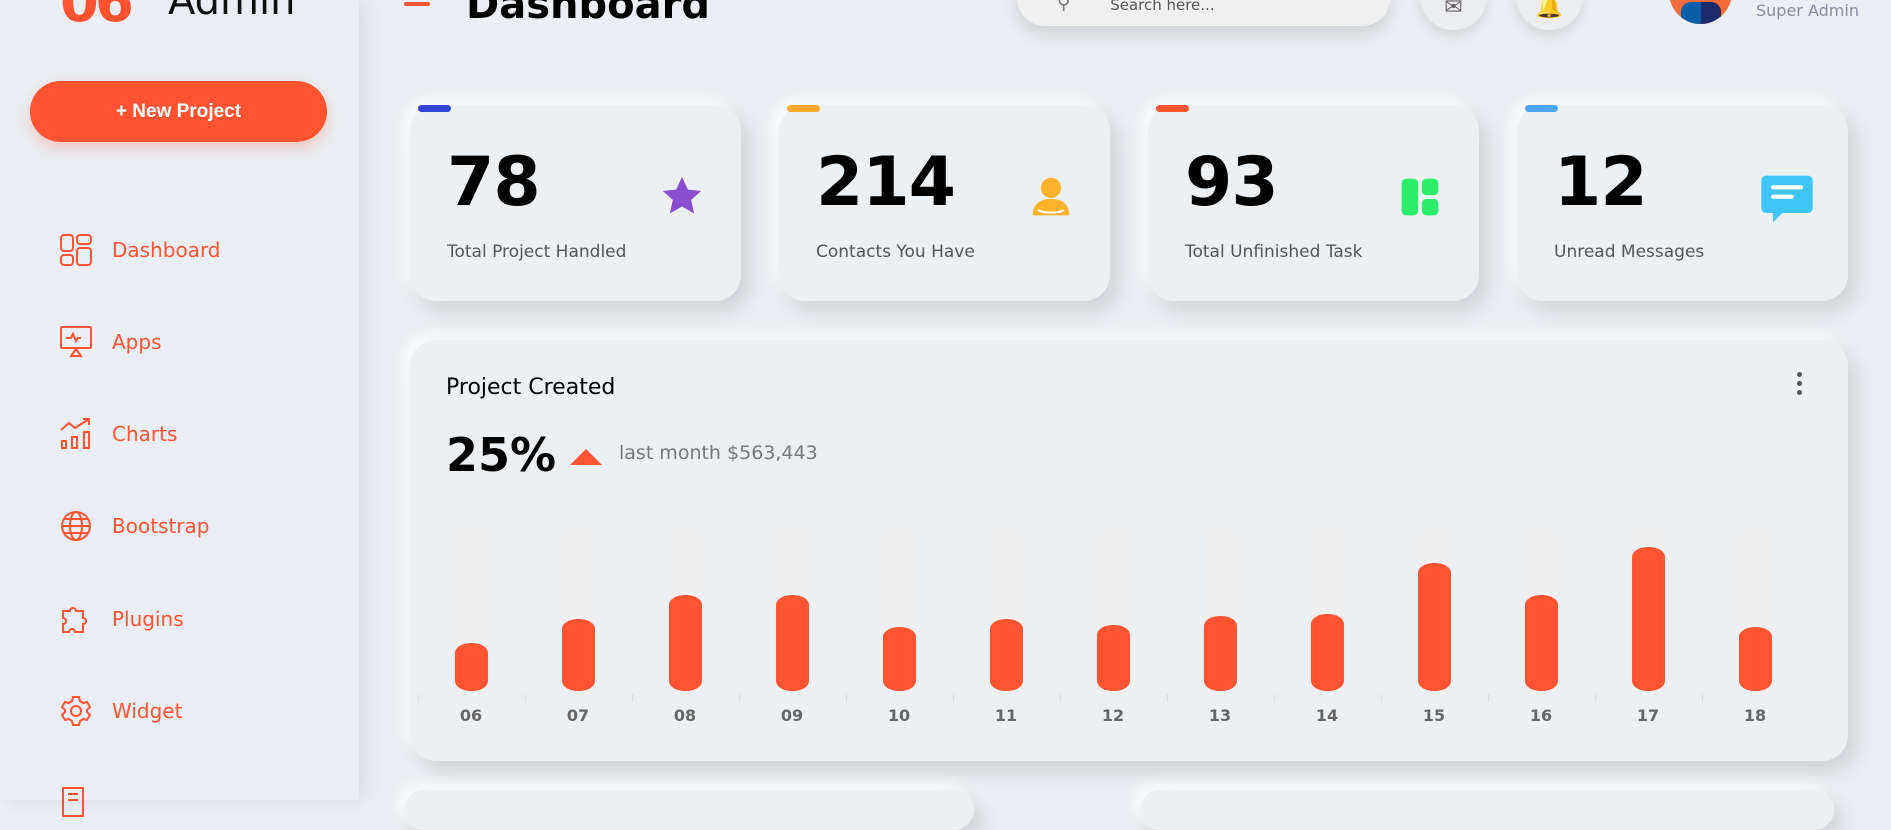  Describe the element at coordinates (1682, 203) in the screenshot. I see `stat-card-messages: 12 Unread Messages` at that location.